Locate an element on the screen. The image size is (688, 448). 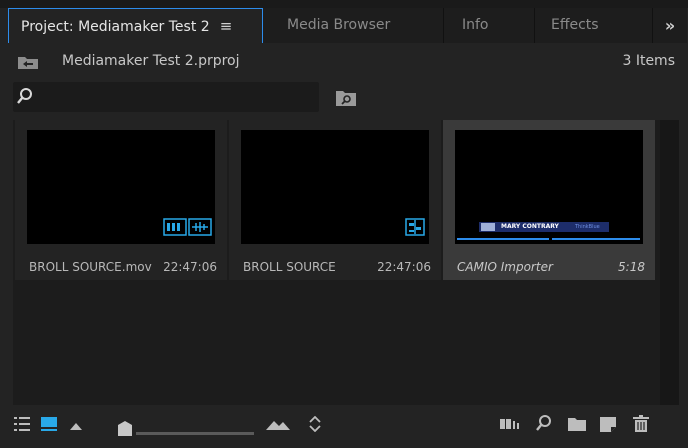
tab-info: Info is located at coordinates (489, 25).